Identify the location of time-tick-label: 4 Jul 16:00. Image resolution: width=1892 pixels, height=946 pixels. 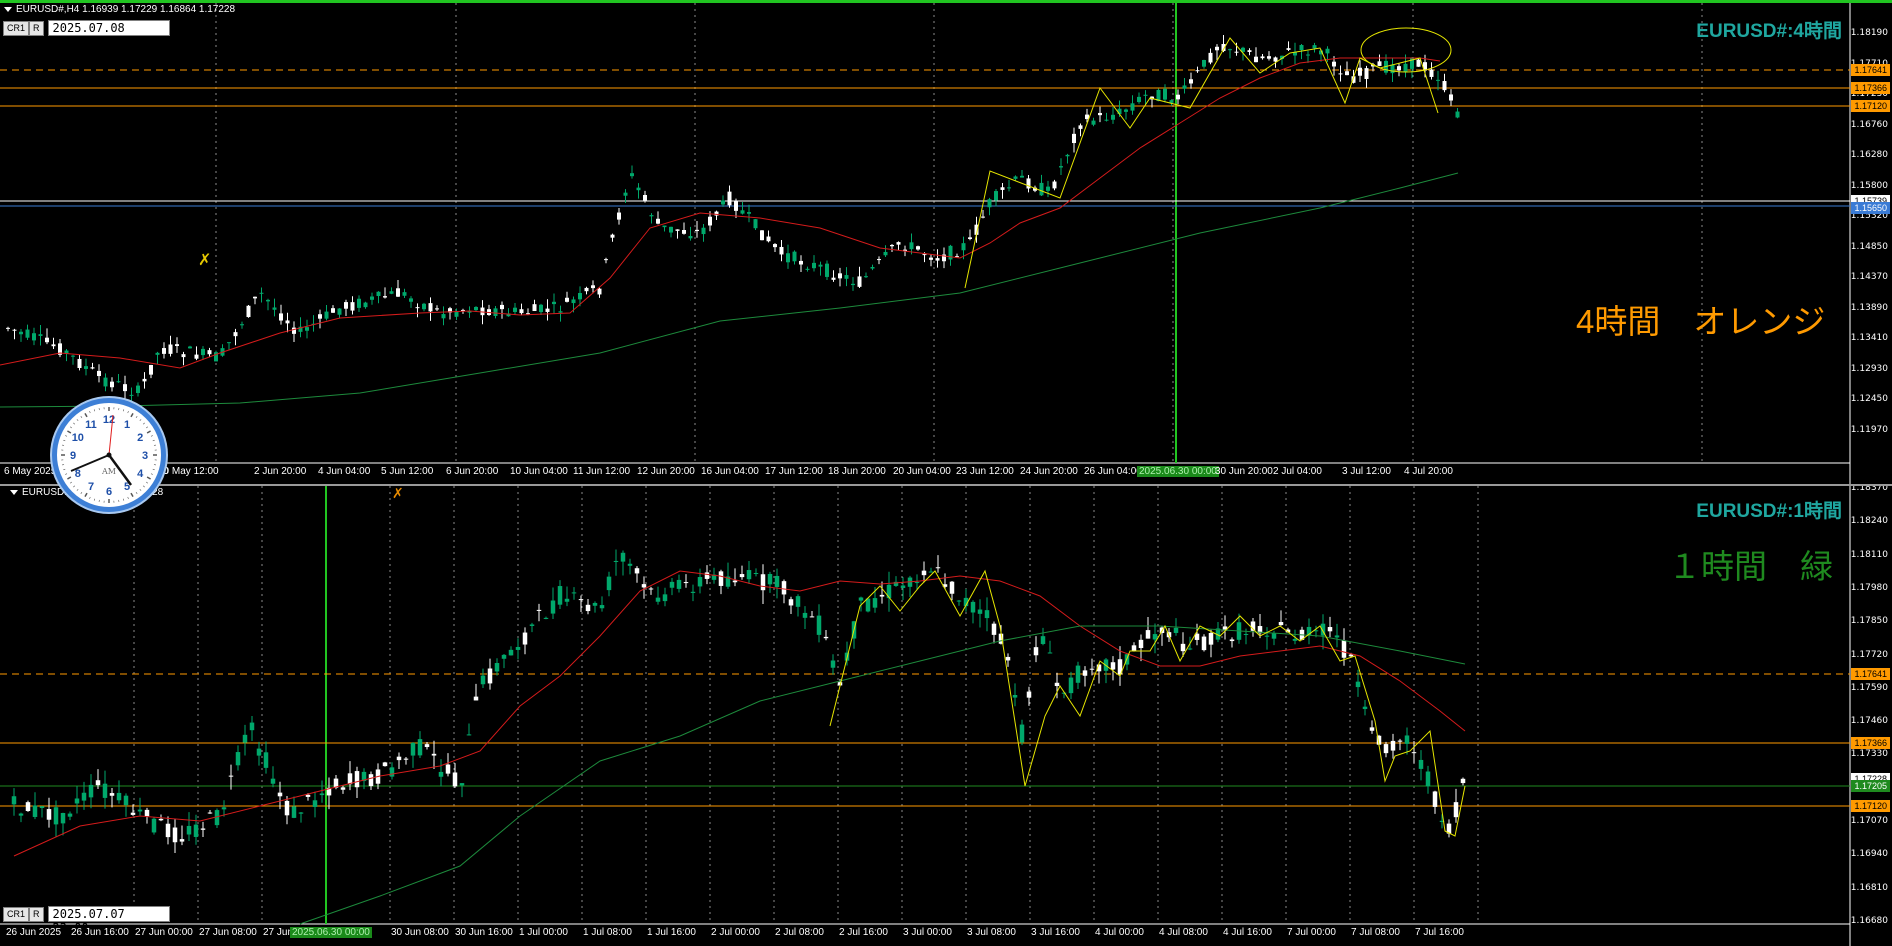
(1247, 932).